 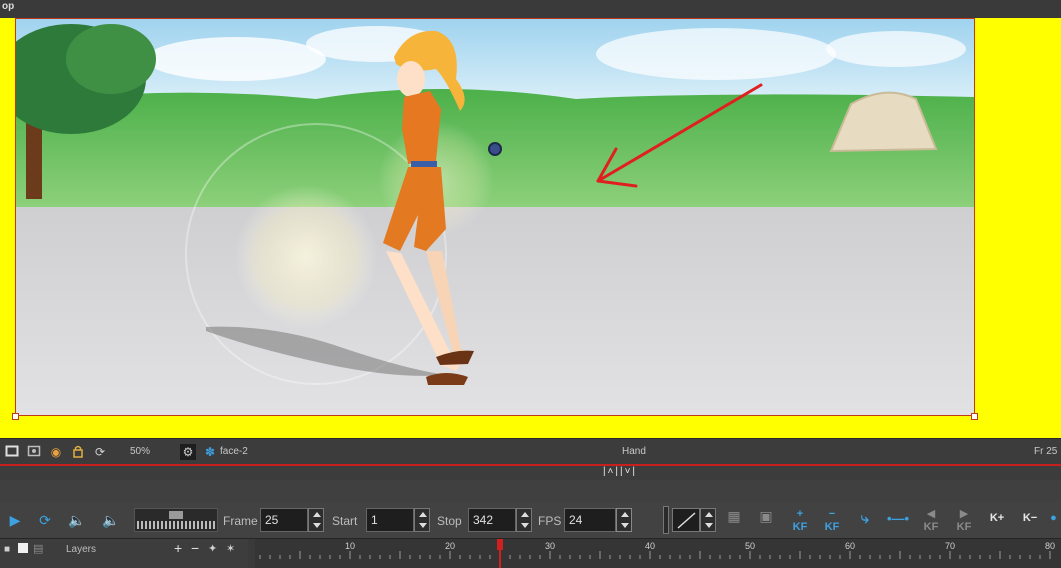 I want to click on clear-frame-icon: ▦, so click(x=734, y=522).